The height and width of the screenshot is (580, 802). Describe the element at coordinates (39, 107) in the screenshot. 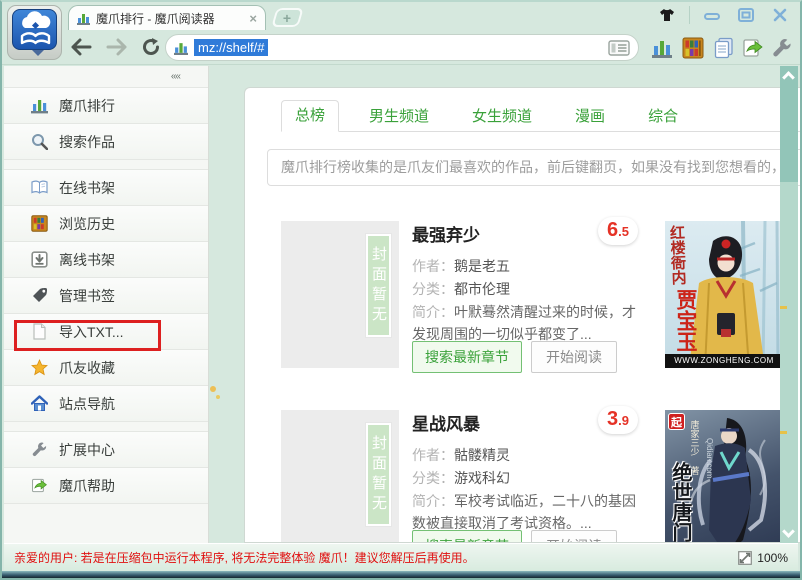

I see `bar-chart-icon` at that location.